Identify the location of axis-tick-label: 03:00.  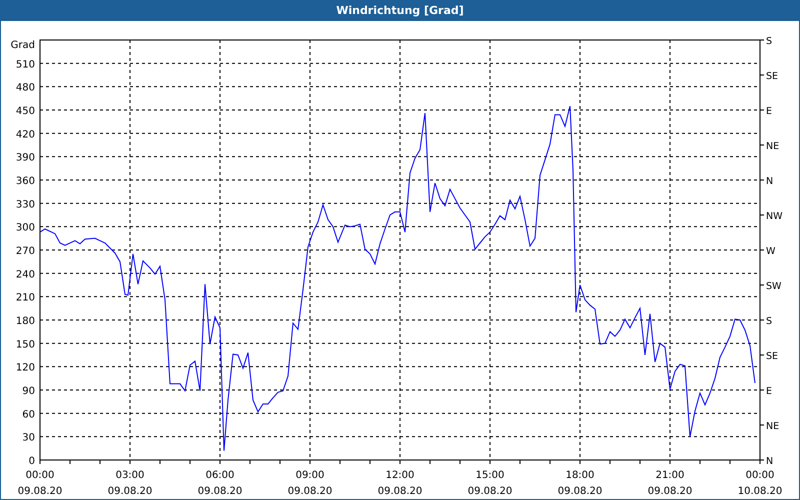
(130, 475).